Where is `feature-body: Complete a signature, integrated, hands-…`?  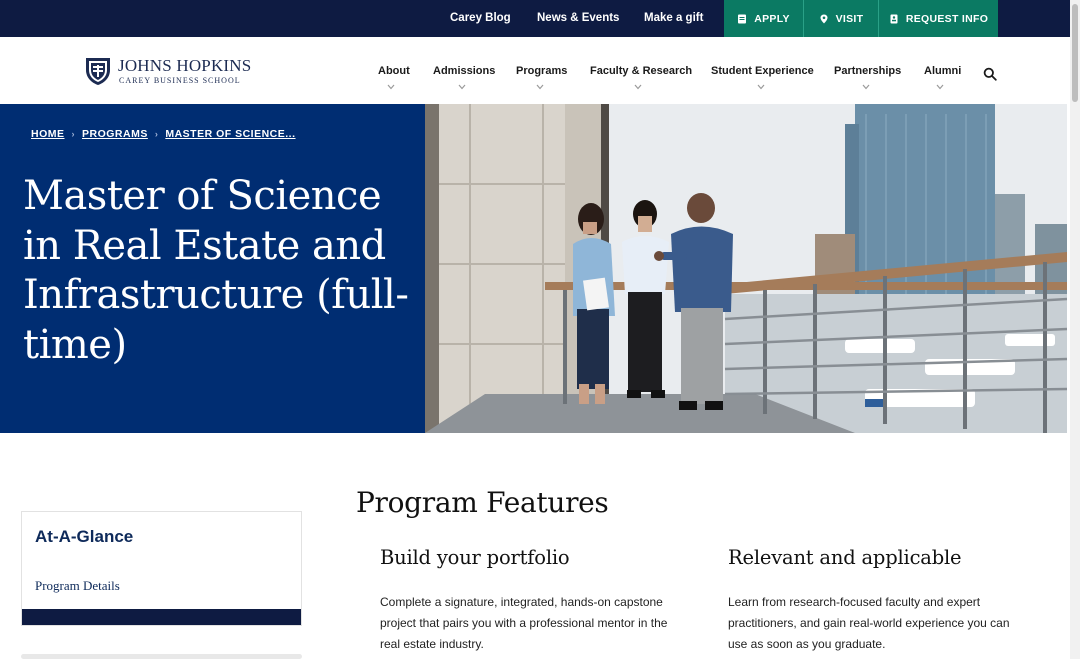
feature-body: Complete a signature, integrated, hands-… is located at coordinates (524, 623).